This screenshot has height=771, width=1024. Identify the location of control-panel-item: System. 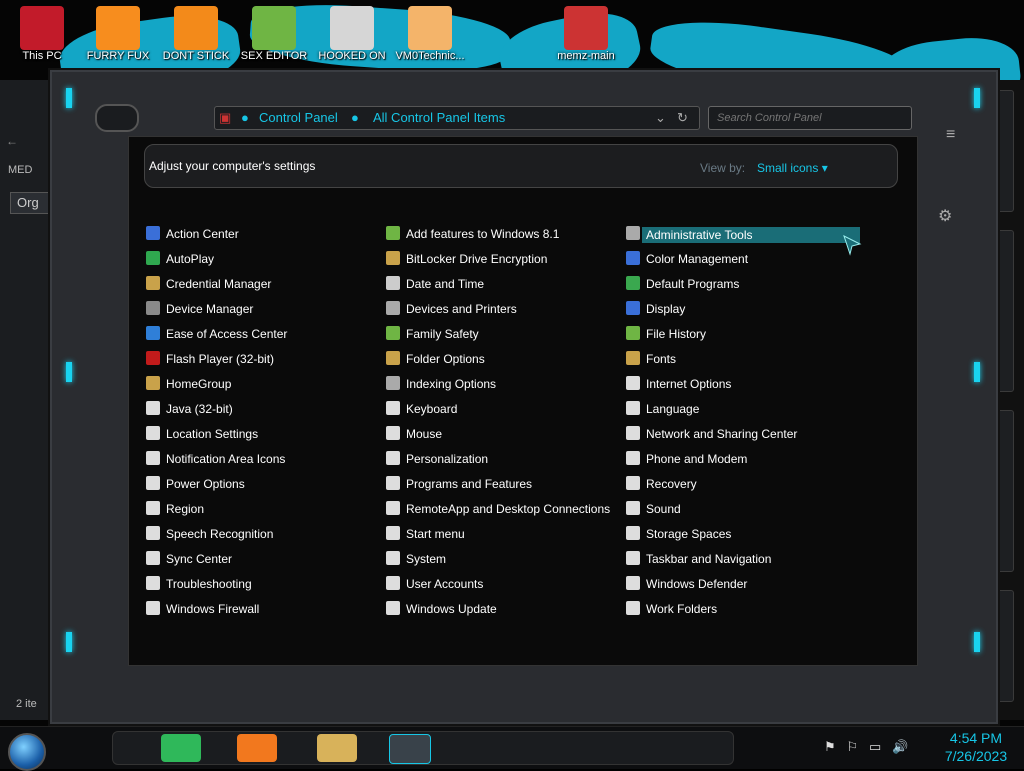
(488, 561).